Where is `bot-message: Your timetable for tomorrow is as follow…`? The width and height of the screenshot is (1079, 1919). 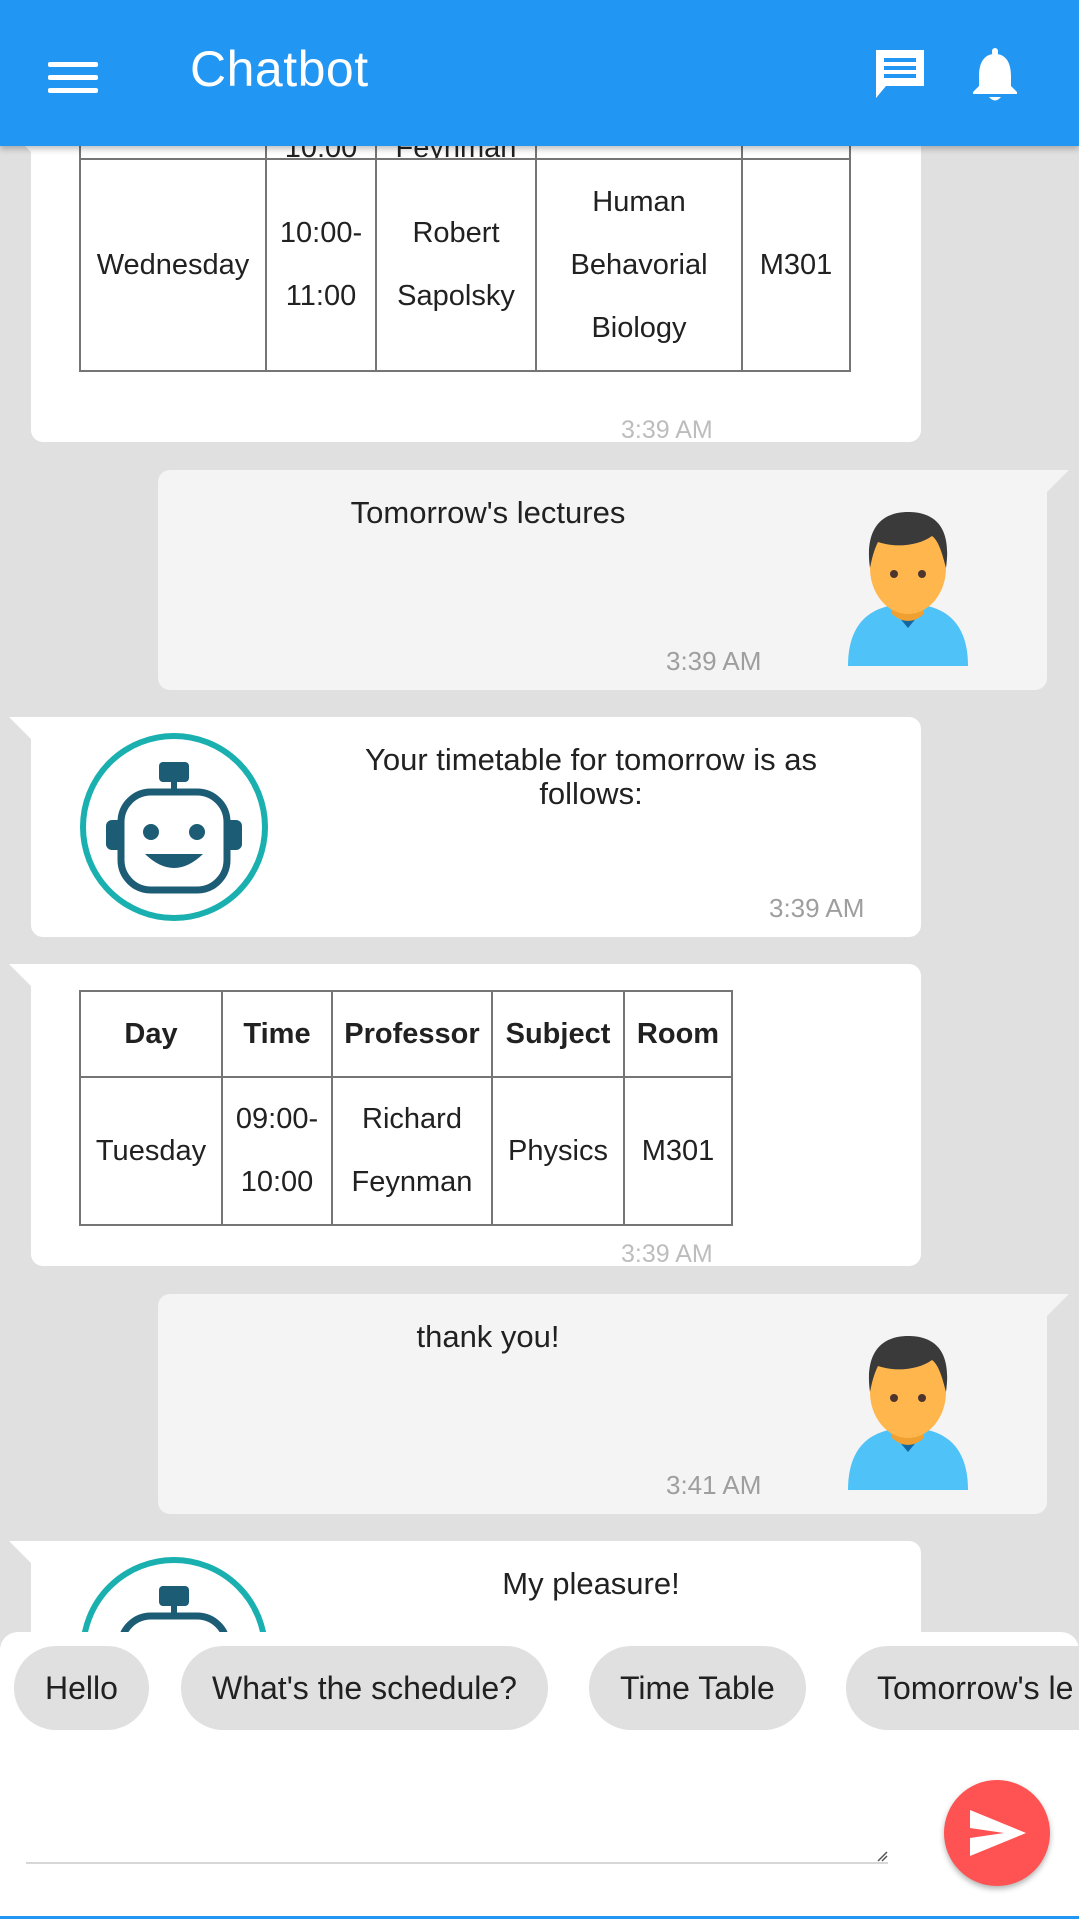 bot-message: Your timetable for tomorrow is as follow… is located at coordinates (465, 827).